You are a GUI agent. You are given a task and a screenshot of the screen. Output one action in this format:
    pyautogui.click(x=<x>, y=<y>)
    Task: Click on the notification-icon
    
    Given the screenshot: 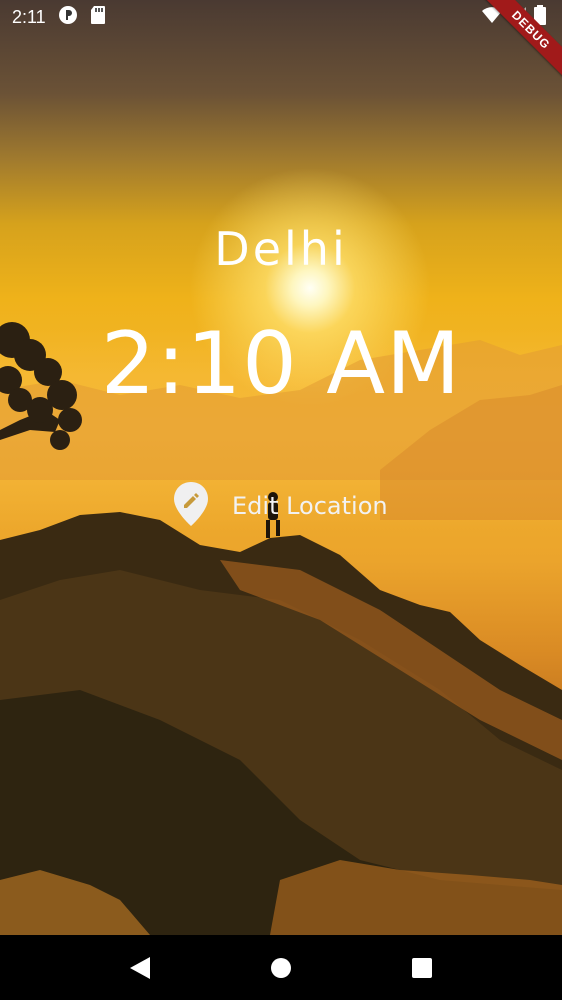 What is the action you would take?
    pyautogui.click(x=68, y=17)
    